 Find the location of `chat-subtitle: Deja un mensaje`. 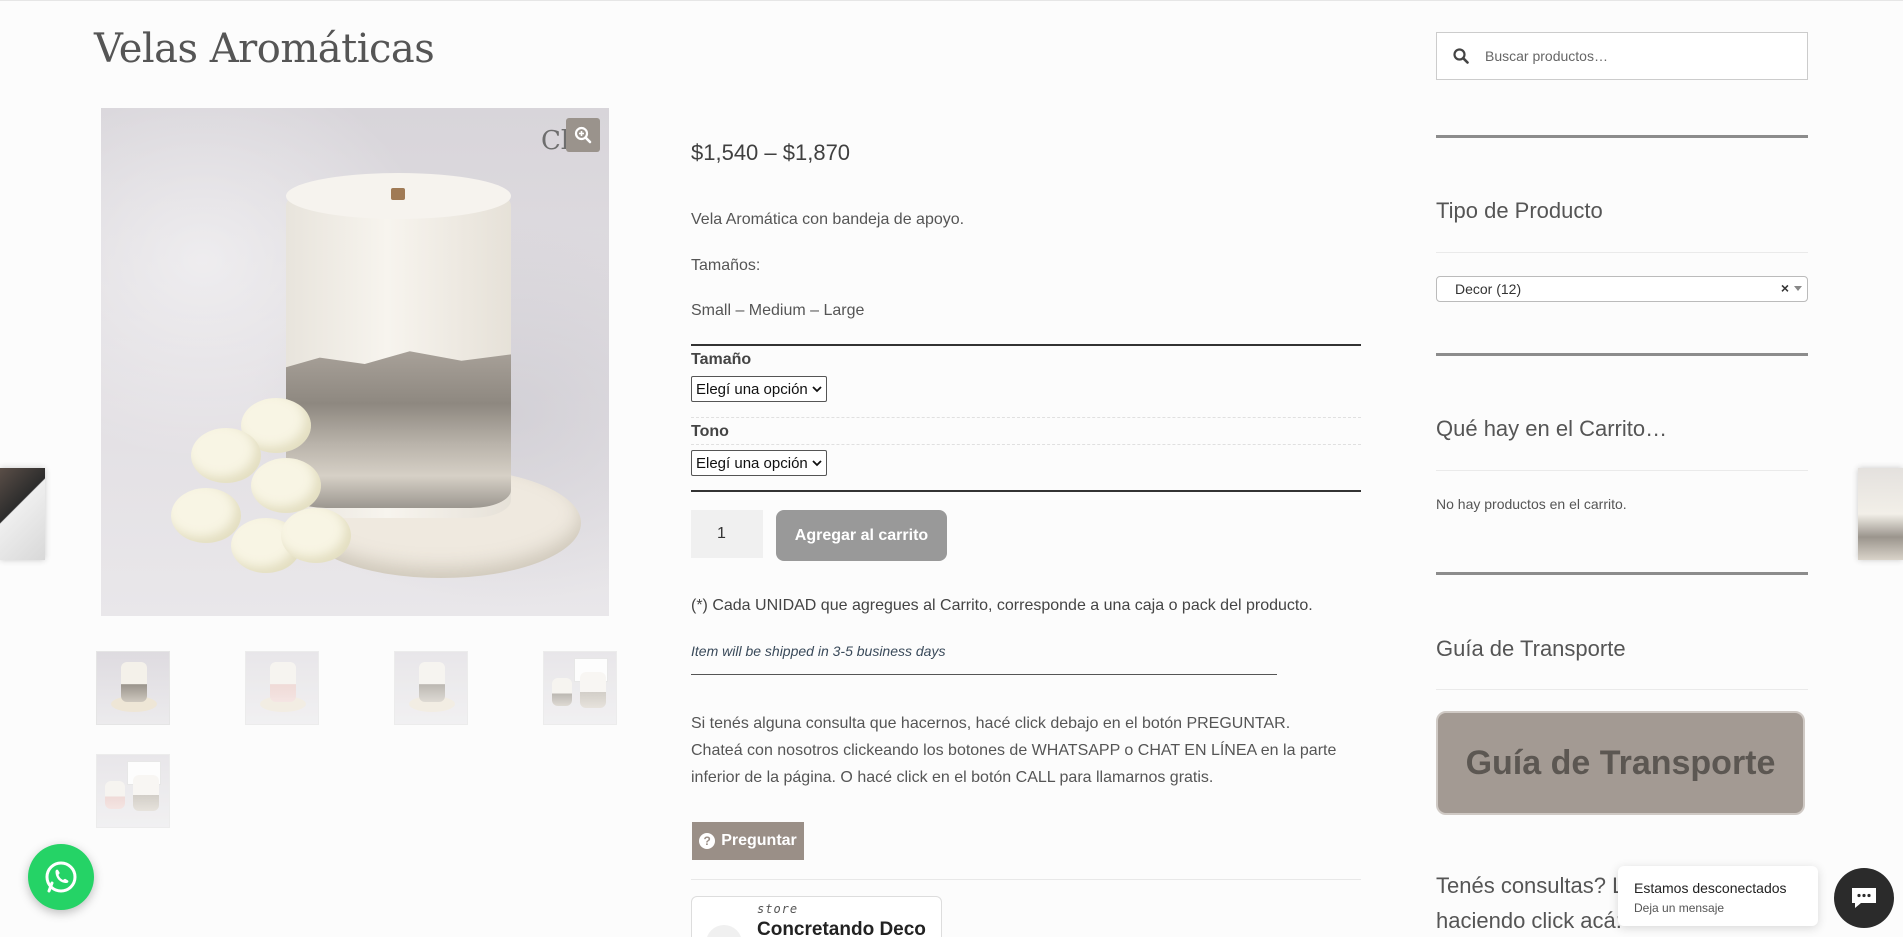

chat-subtitle: Deja un mensaje is located at coordinates (1679, 908).